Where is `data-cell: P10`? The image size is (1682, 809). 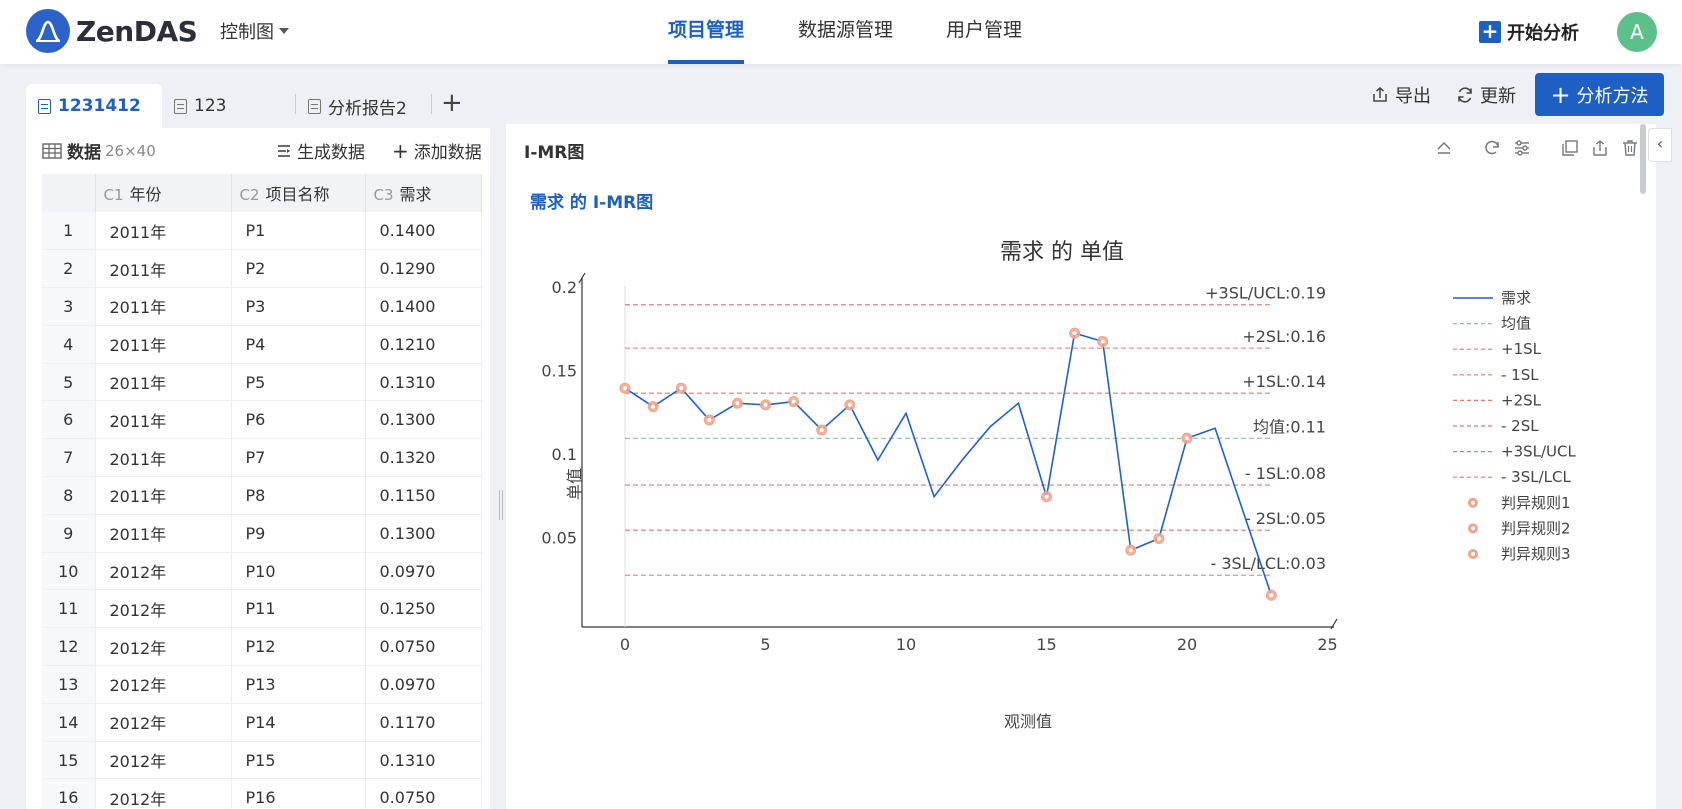
data-cell: P10 is located at coordinates (298, 571).